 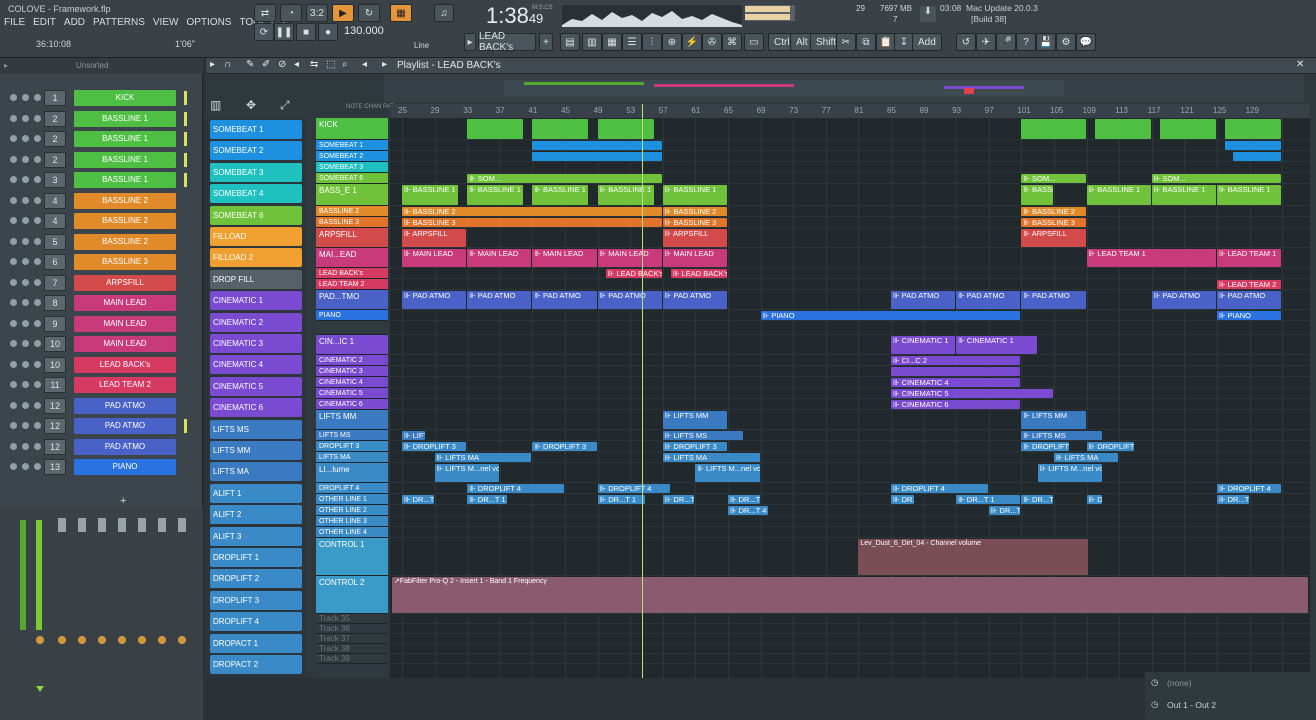 I want to click on channel-select-indicator, so click(x=185, y=98).